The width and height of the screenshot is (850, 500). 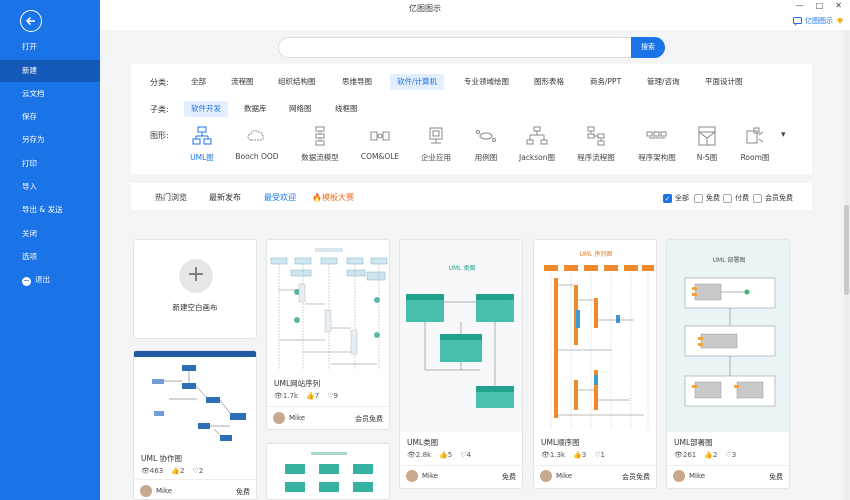 What do you see at coordinates (537, 135) in the screenshot?
I see `jackson-icon` at bounding box center [537, 135].